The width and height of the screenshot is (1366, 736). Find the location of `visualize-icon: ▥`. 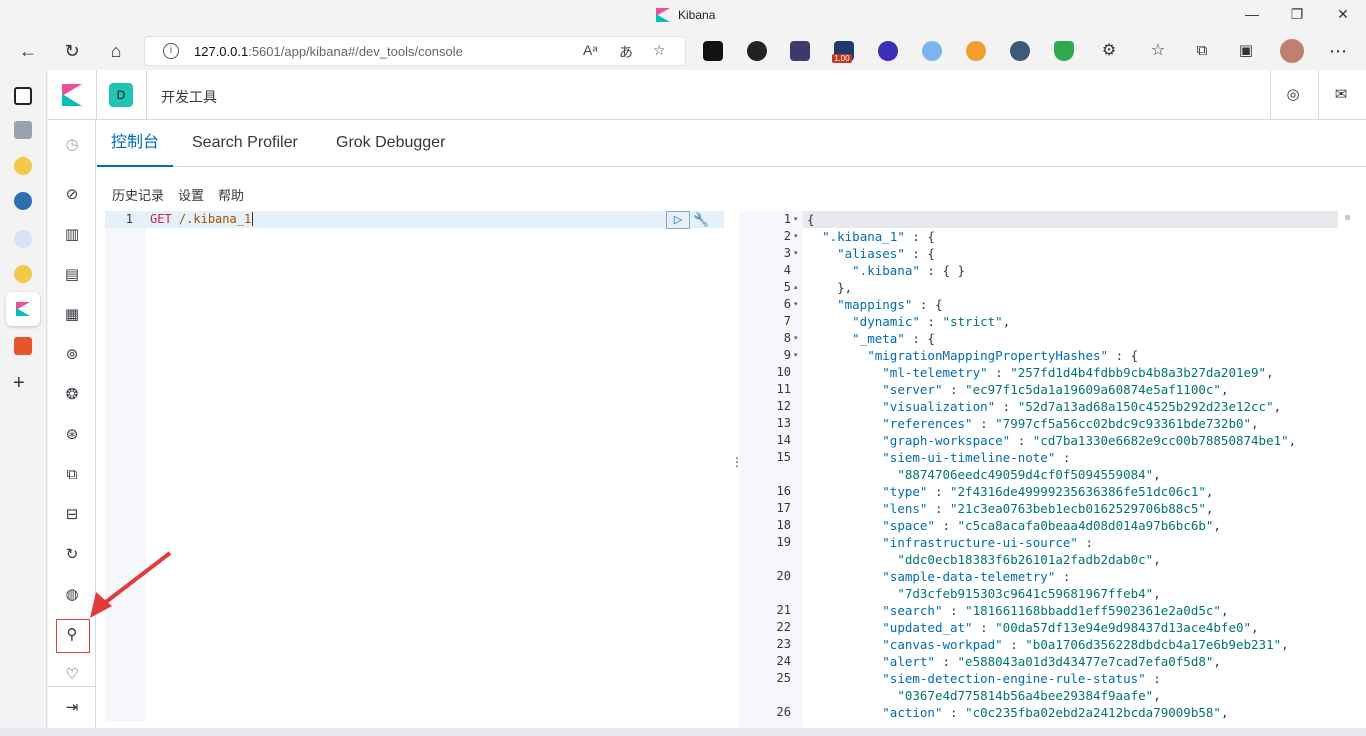

visualize-icon: ▥ is located at coordinates (72, 235).